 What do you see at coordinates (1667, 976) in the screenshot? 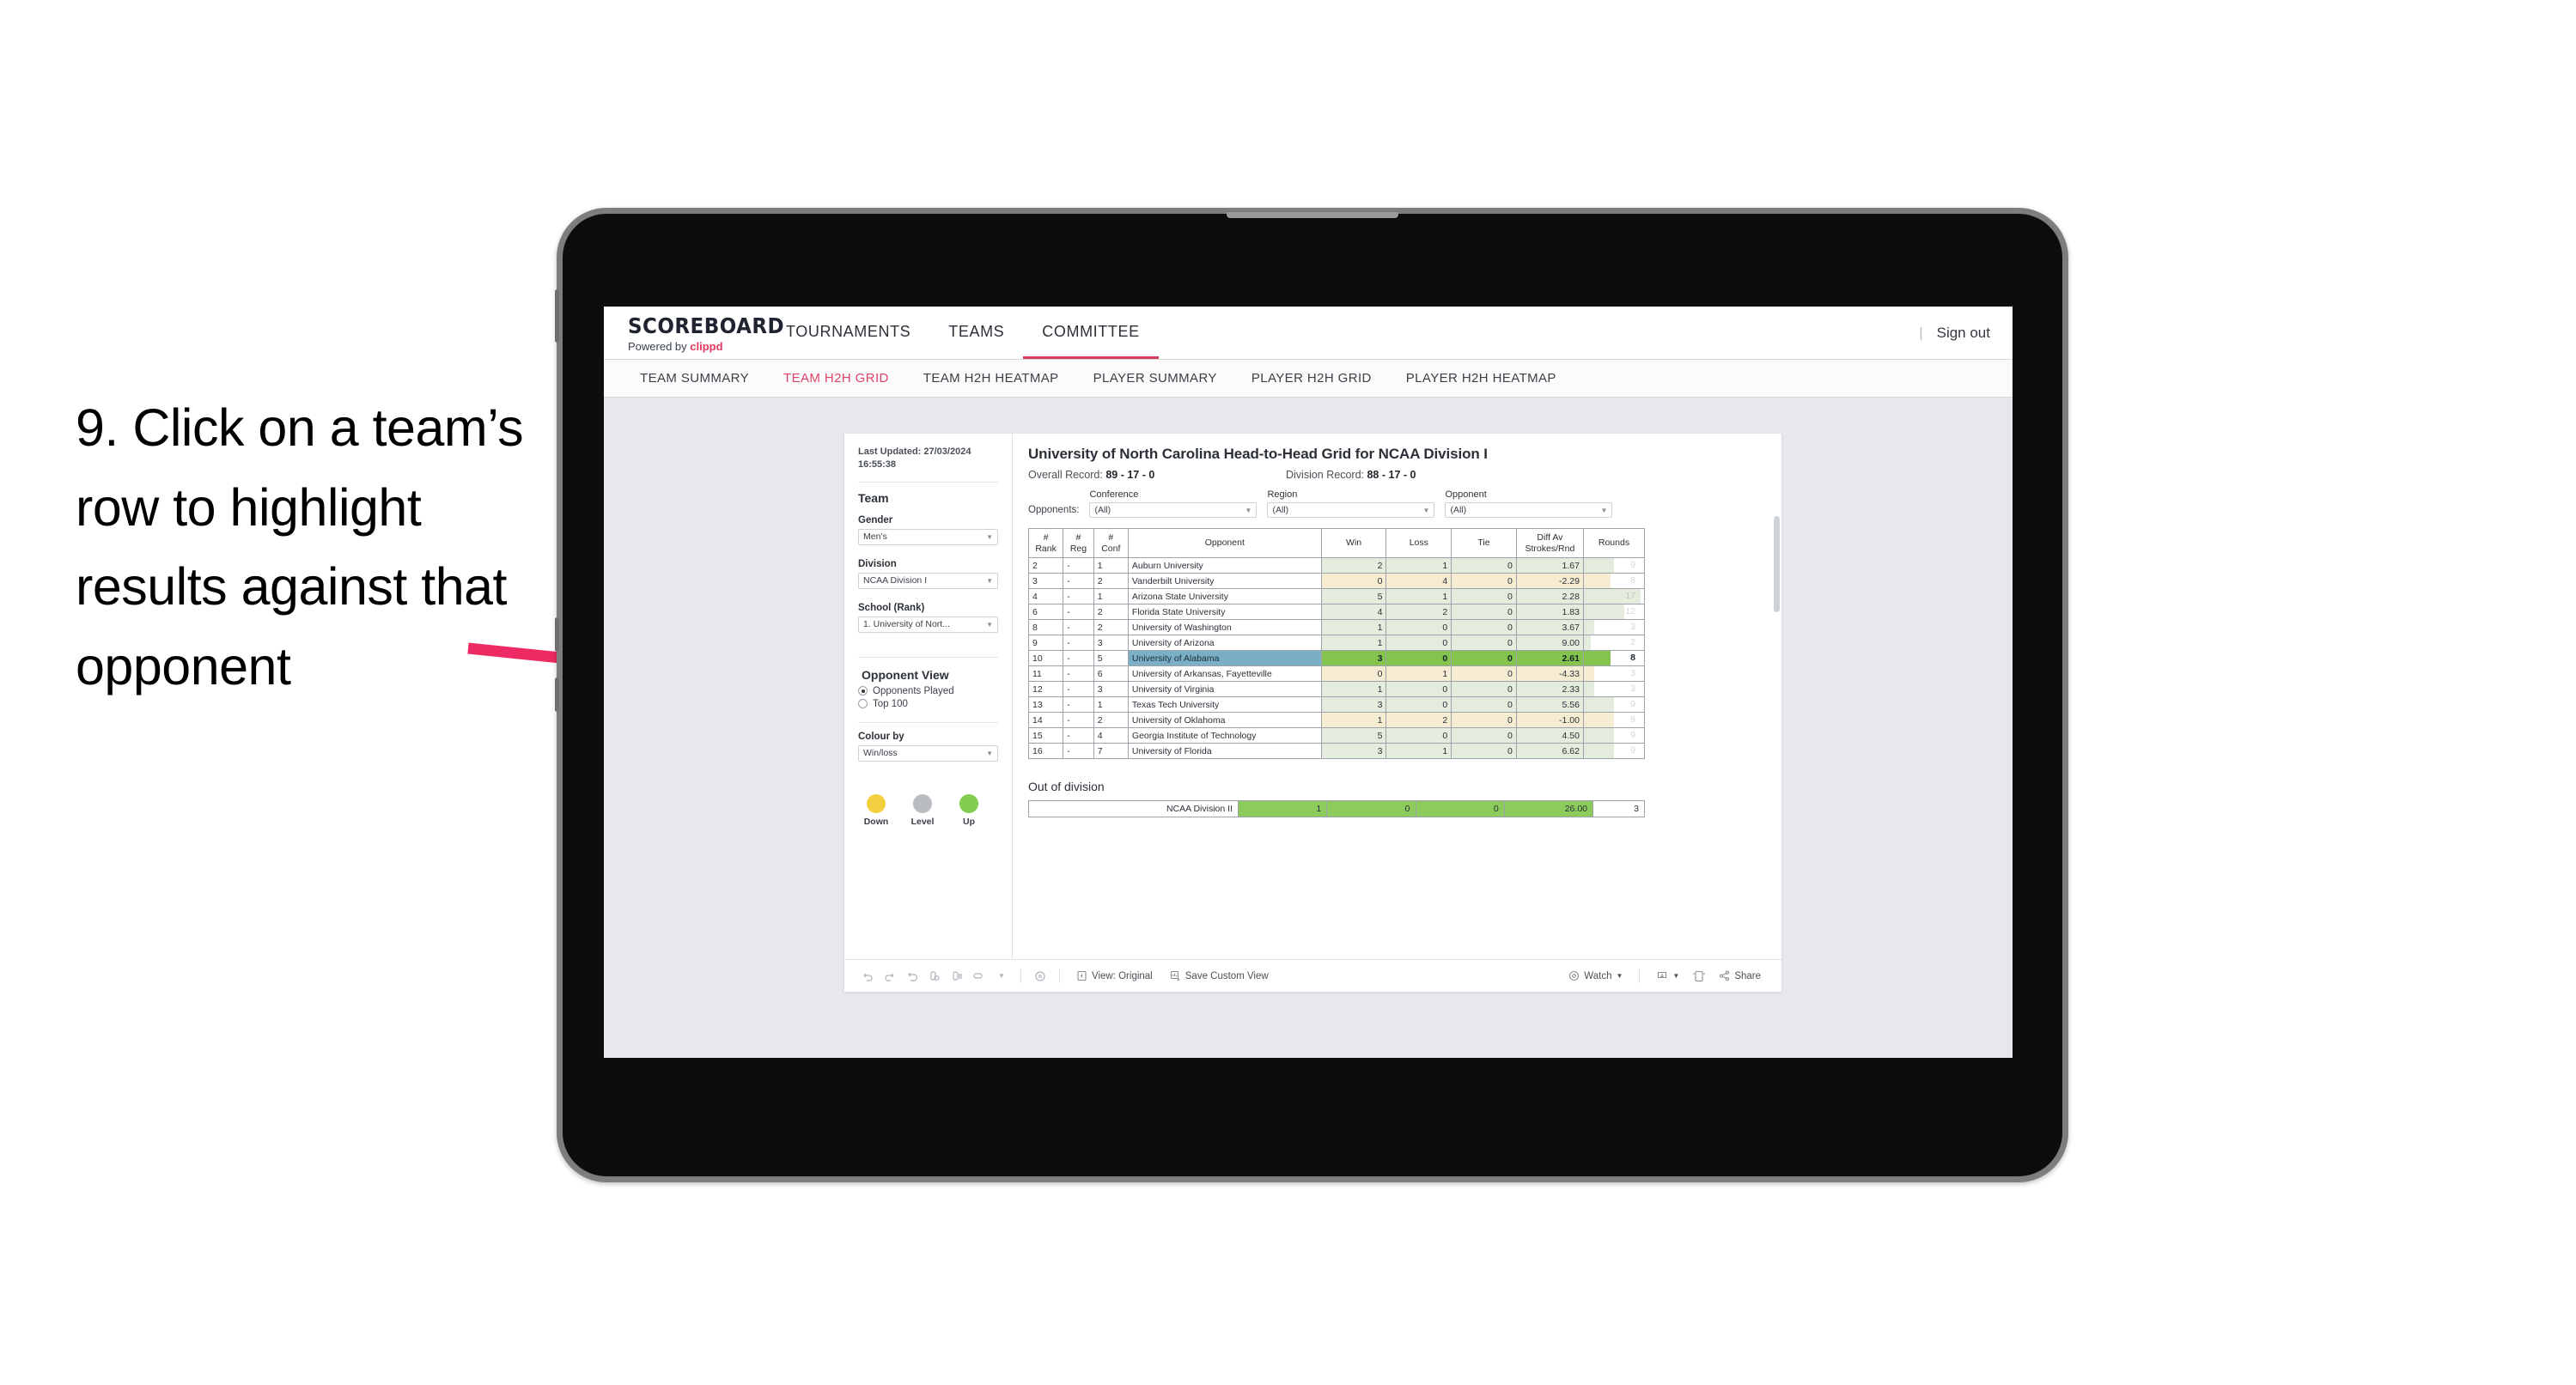
I see `download-button: ▼` at bounding box center [1667, 976].